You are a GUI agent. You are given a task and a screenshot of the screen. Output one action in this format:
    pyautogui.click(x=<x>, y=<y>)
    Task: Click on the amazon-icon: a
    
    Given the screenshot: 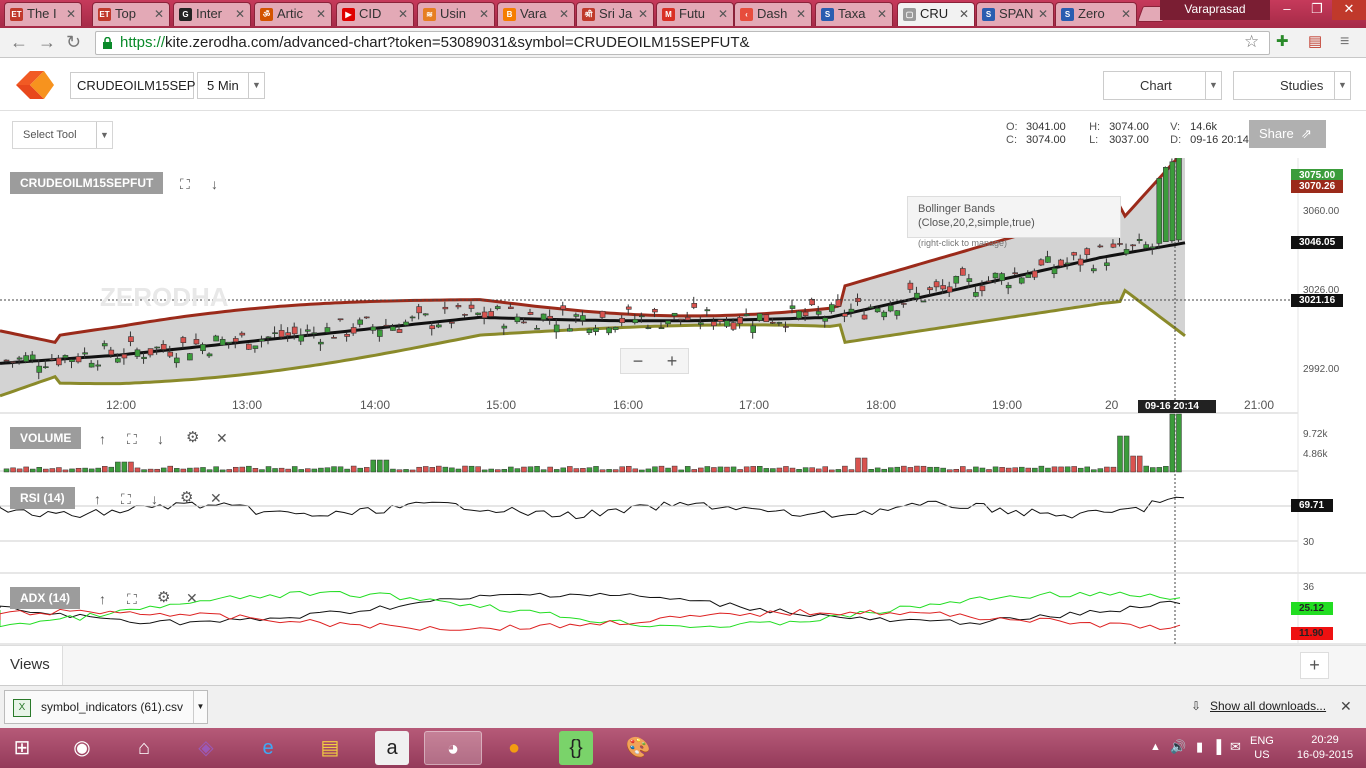 What is the action you would take?
    pyautogui.click(x=392, y=748)
    